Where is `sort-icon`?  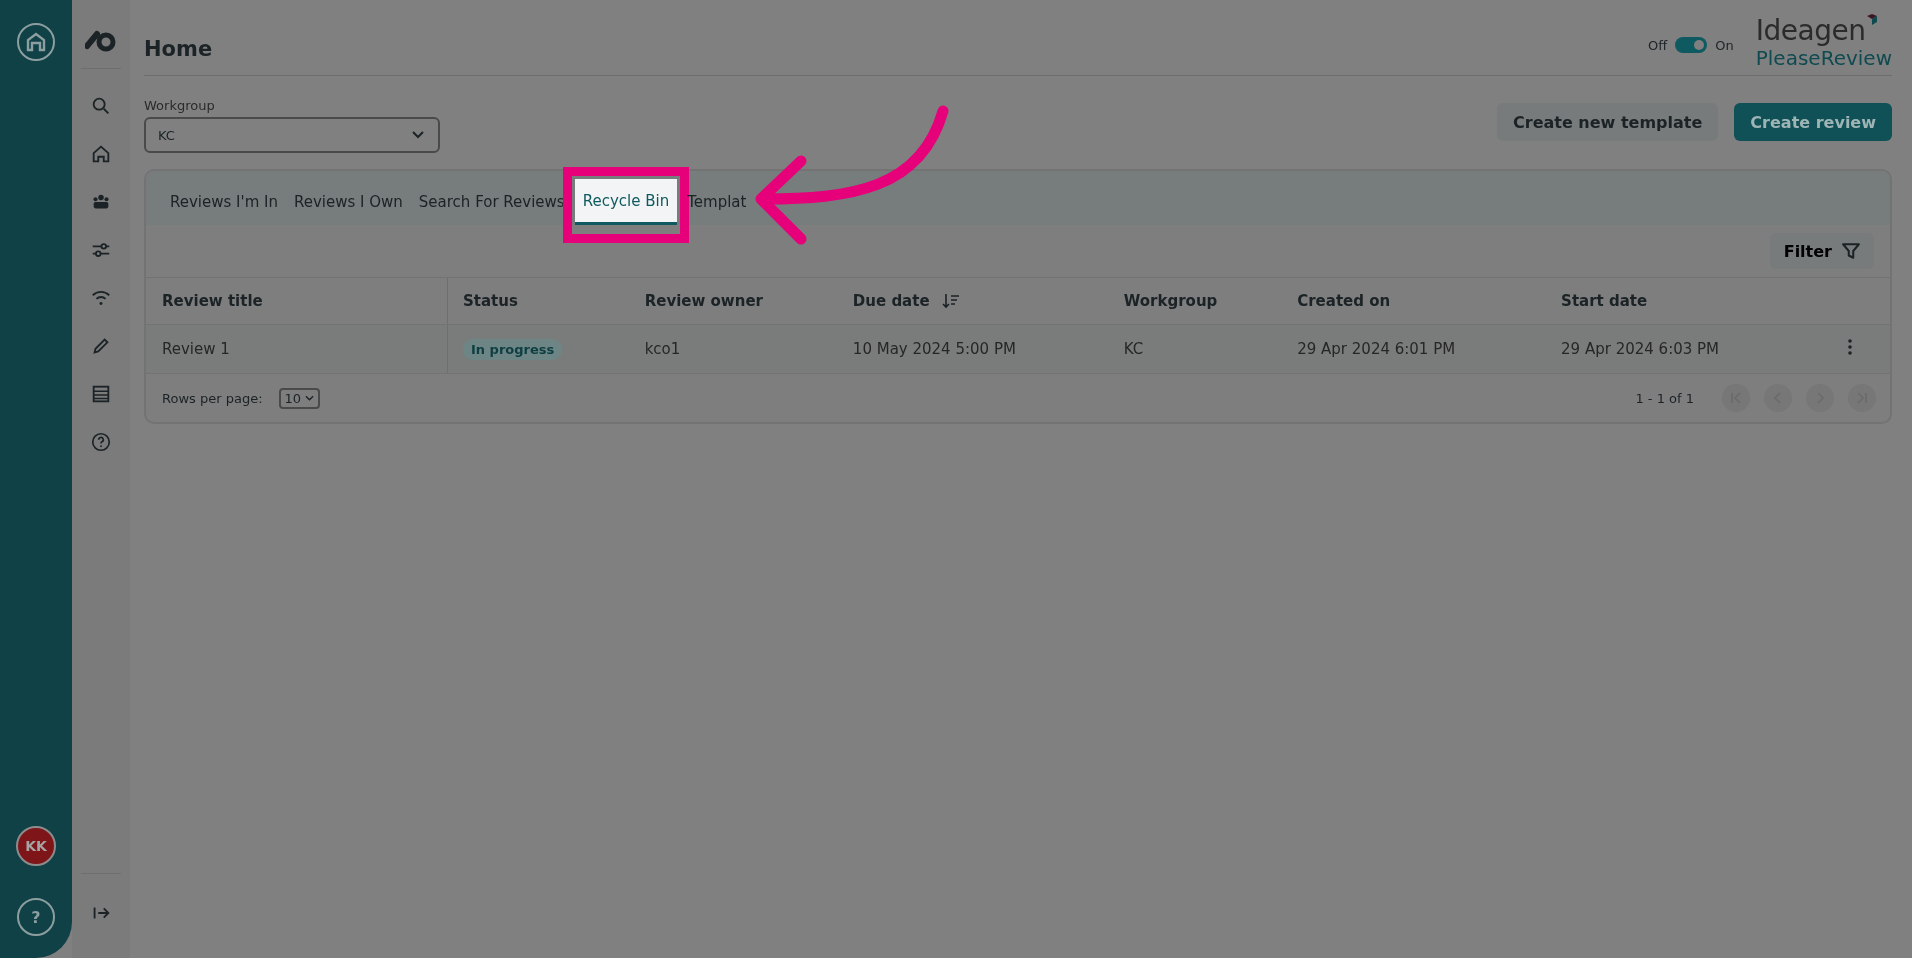
sort-icon is located at coordinates (950, 301).